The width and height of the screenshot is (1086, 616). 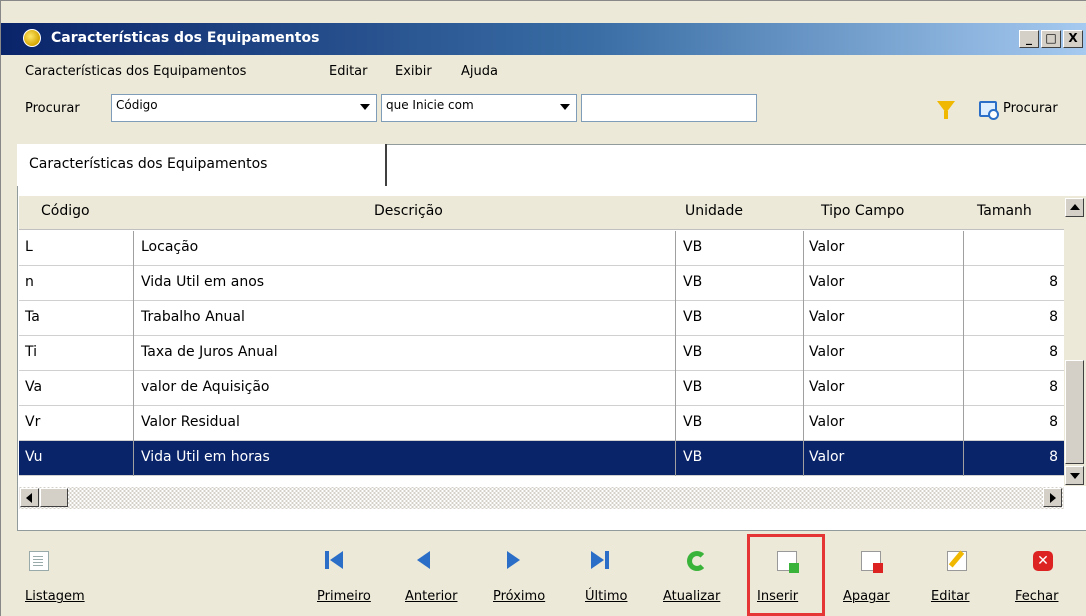 What do you see at coordinates (1051, 39) in the screenshot?
I see `maximize-button: □` at bounding box center [1051, 39].